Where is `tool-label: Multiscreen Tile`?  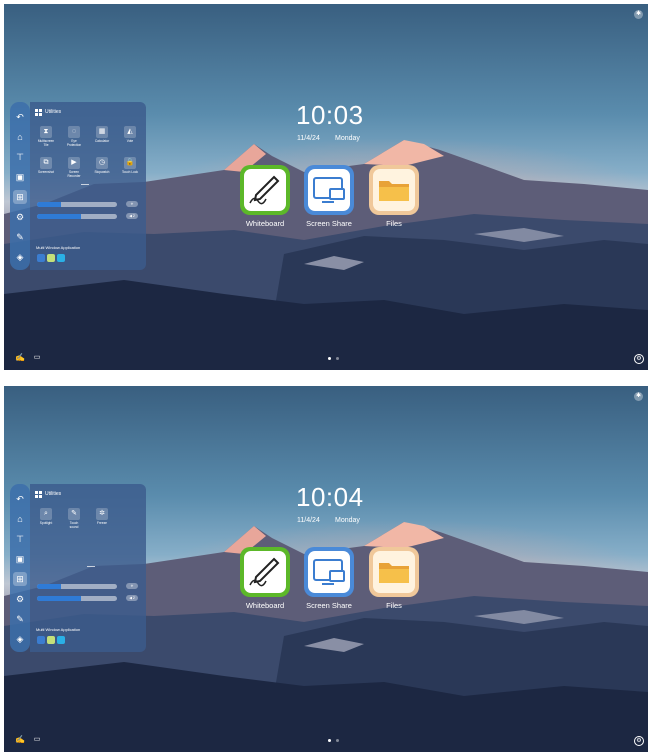
tool-label: Multiscreen Tile is located at coordinates (46, 143).